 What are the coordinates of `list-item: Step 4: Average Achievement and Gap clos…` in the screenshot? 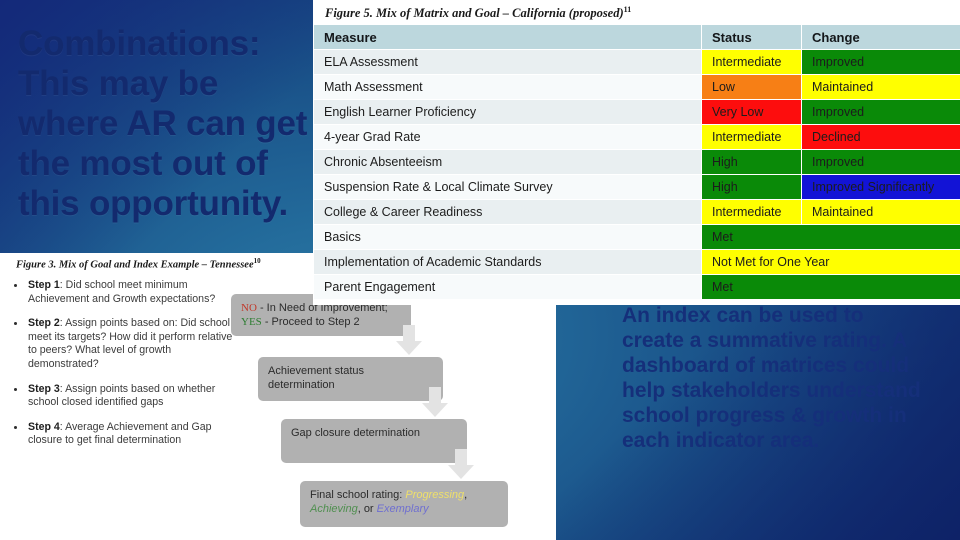 It's located at (123, 440).